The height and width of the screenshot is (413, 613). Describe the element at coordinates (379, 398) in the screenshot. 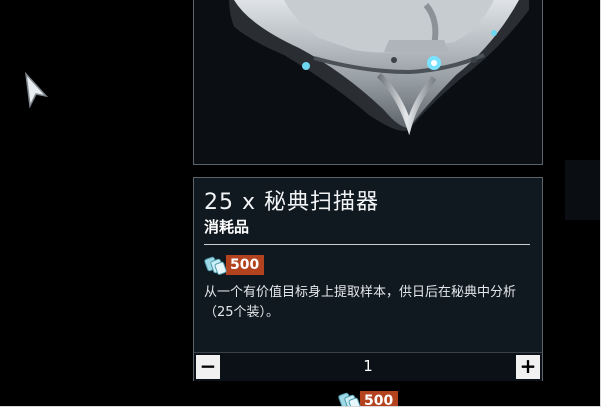

I see `next-price-value: 500` at that location.